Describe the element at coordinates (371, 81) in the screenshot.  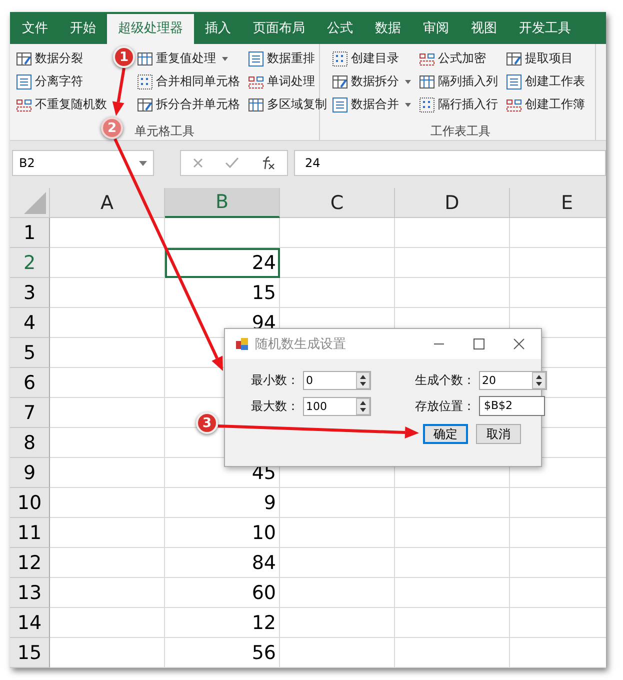
I see `ribbon-button: 数据拆分` at that location.